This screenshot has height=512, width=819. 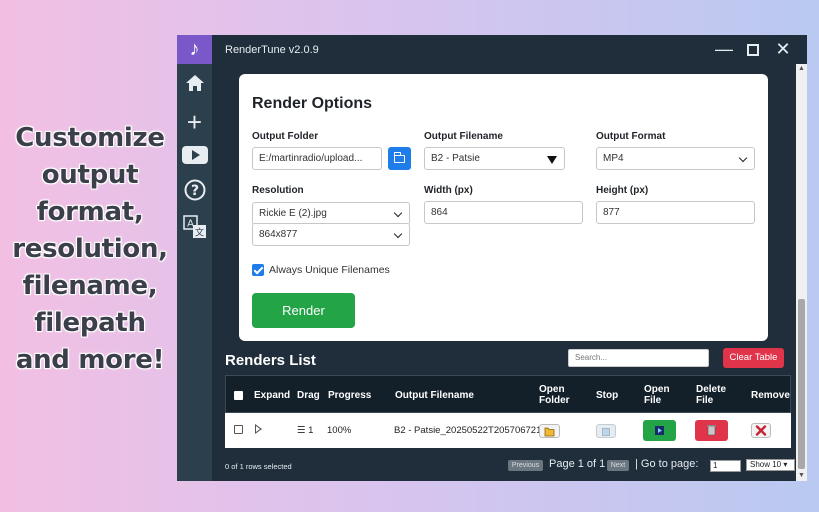 What do you see at coordinates (766, 464) in the screenshot?
I see `page-size-label: Show 10` at bounding box center [766, 464].